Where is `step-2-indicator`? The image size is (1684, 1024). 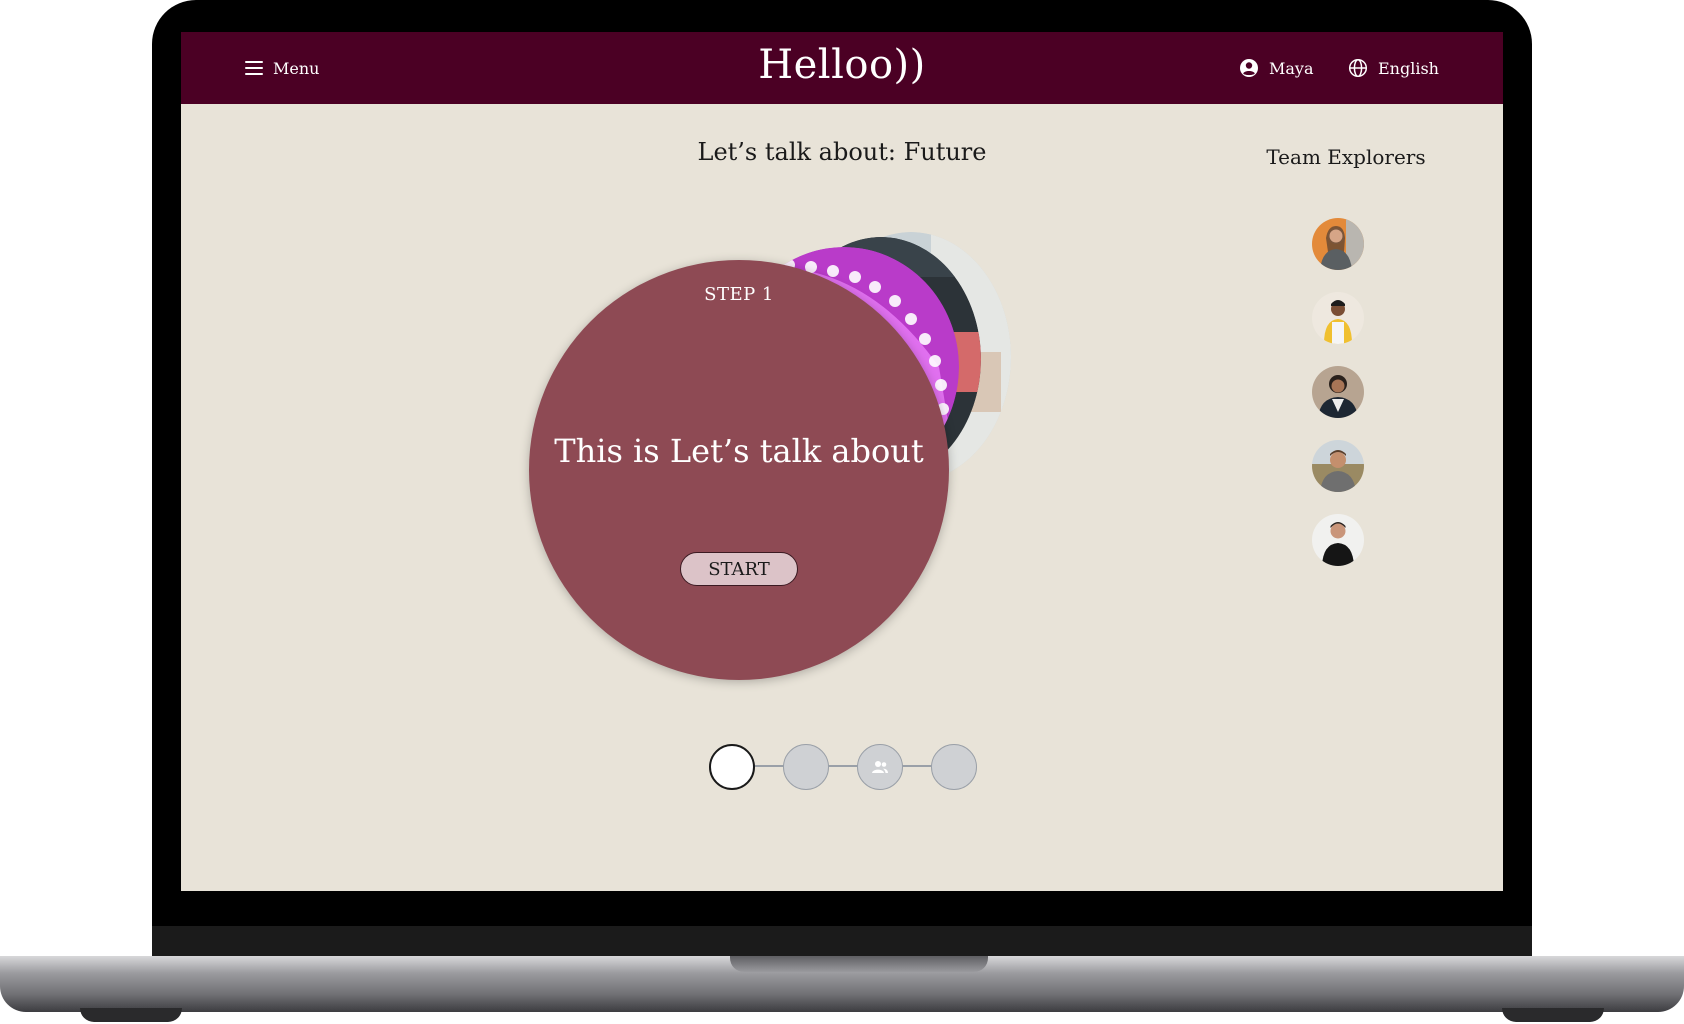 step-2-indicator is located at coordinates (806, 767).